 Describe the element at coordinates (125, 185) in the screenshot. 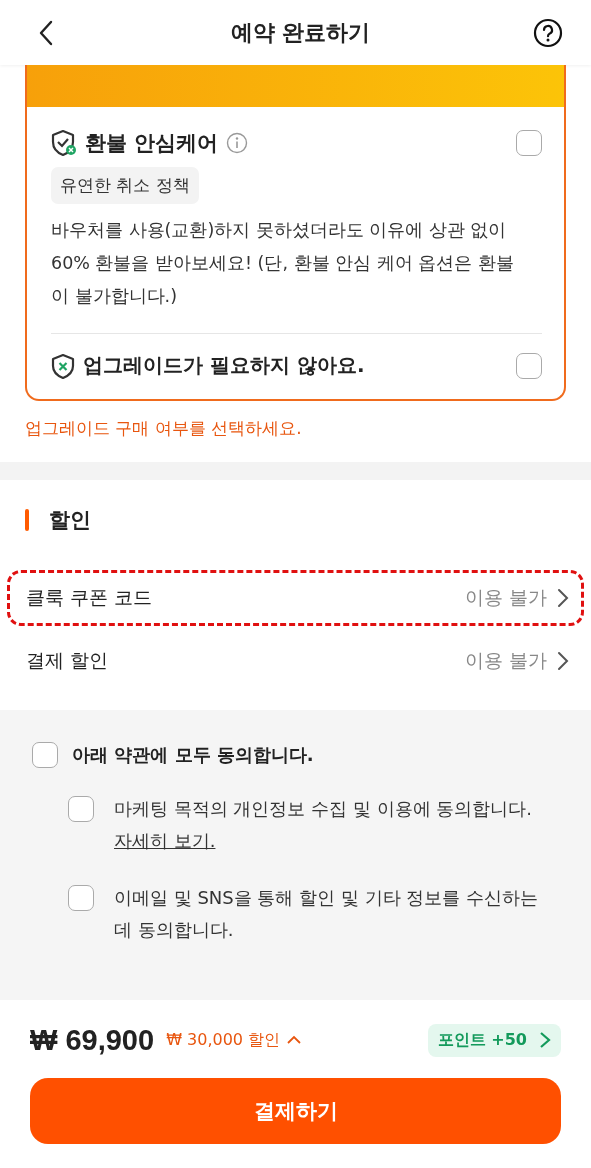

I see `policy-tag: 유연한 취소 정책` at that location.